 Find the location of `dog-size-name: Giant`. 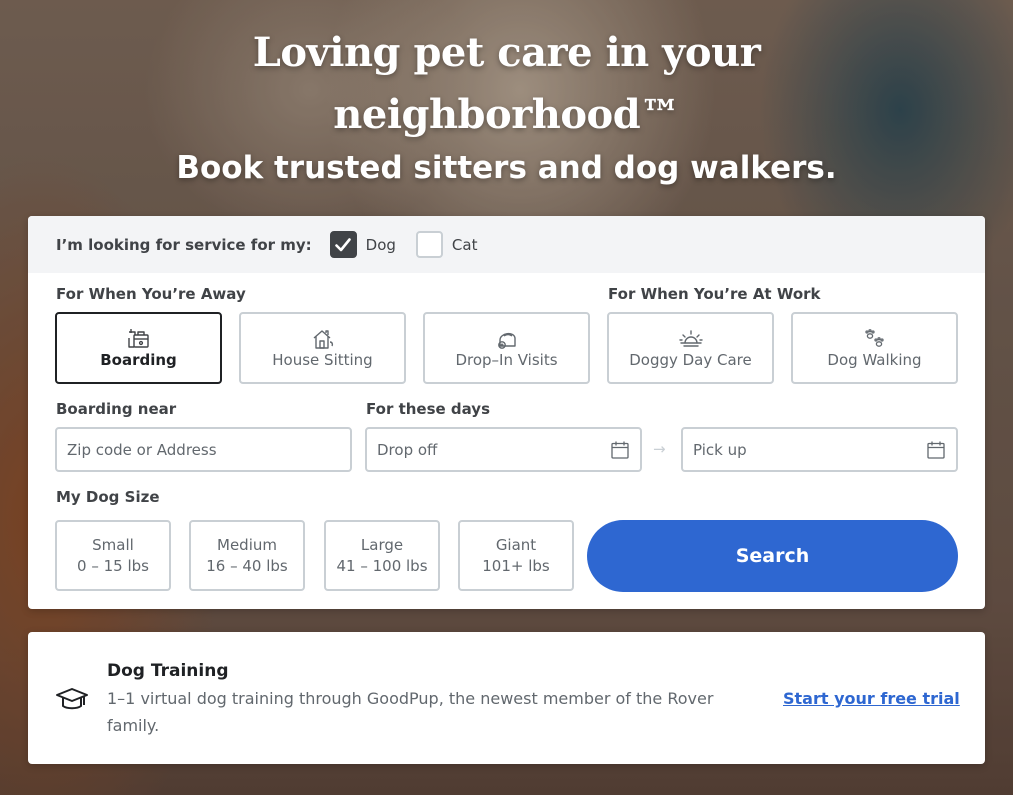

dog-size-name: Giant is located at coordinates (516, 544).